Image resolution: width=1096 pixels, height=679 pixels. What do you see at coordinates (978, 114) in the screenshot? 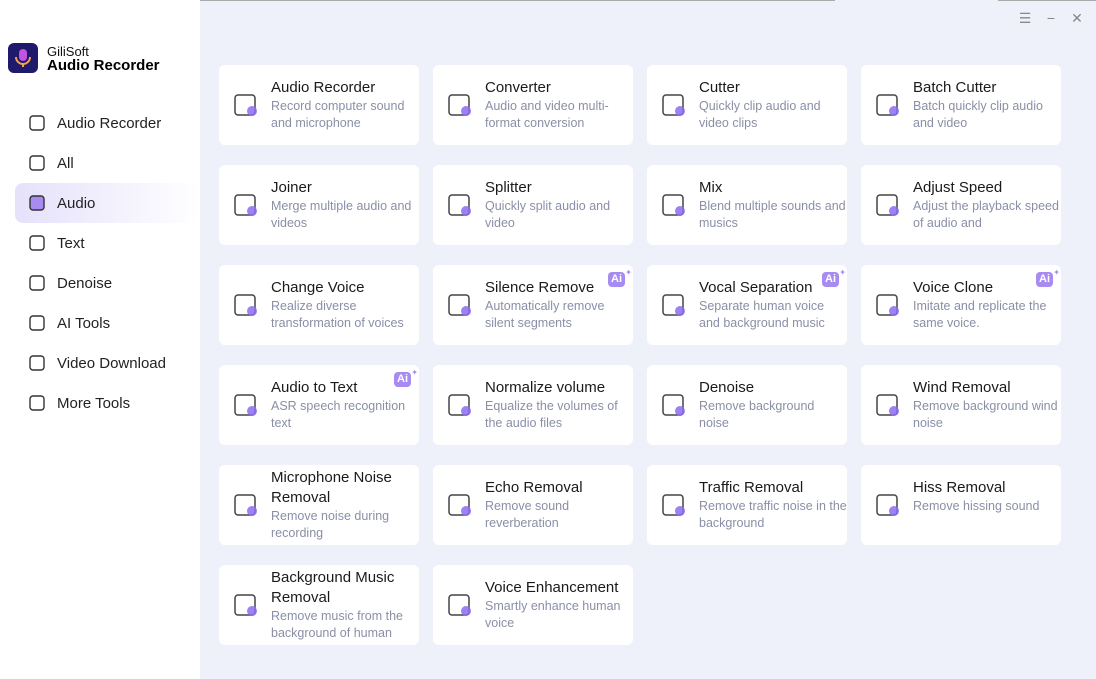
I see `tool-description: Batch quickly clip audio and video` at bounding box center [978, 114].